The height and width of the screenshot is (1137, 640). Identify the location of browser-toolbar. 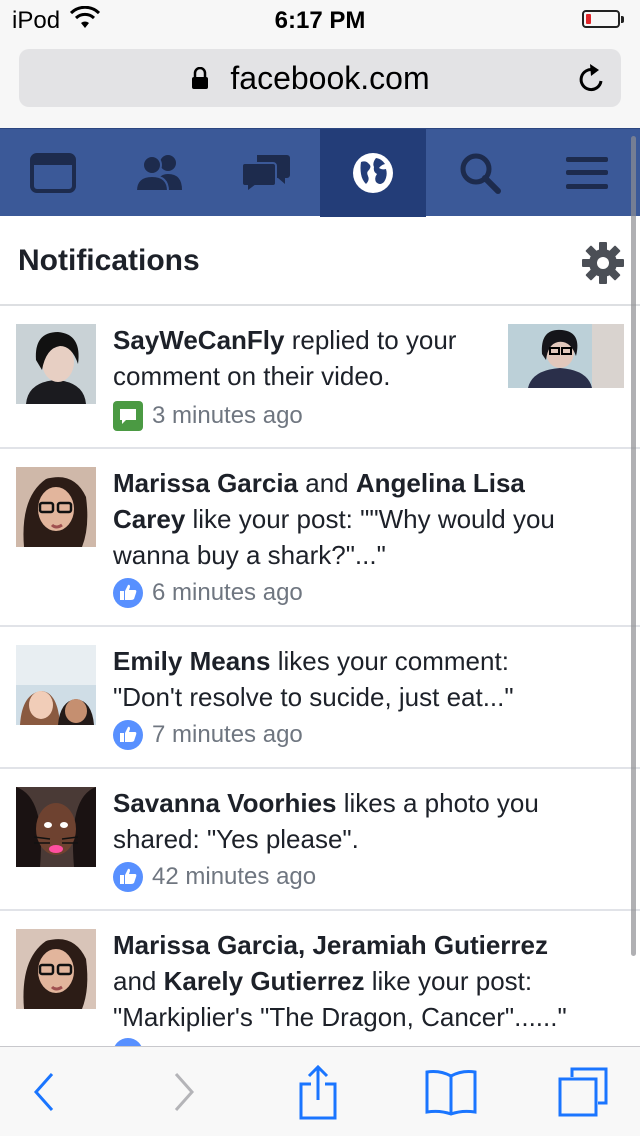
(320, 1091).